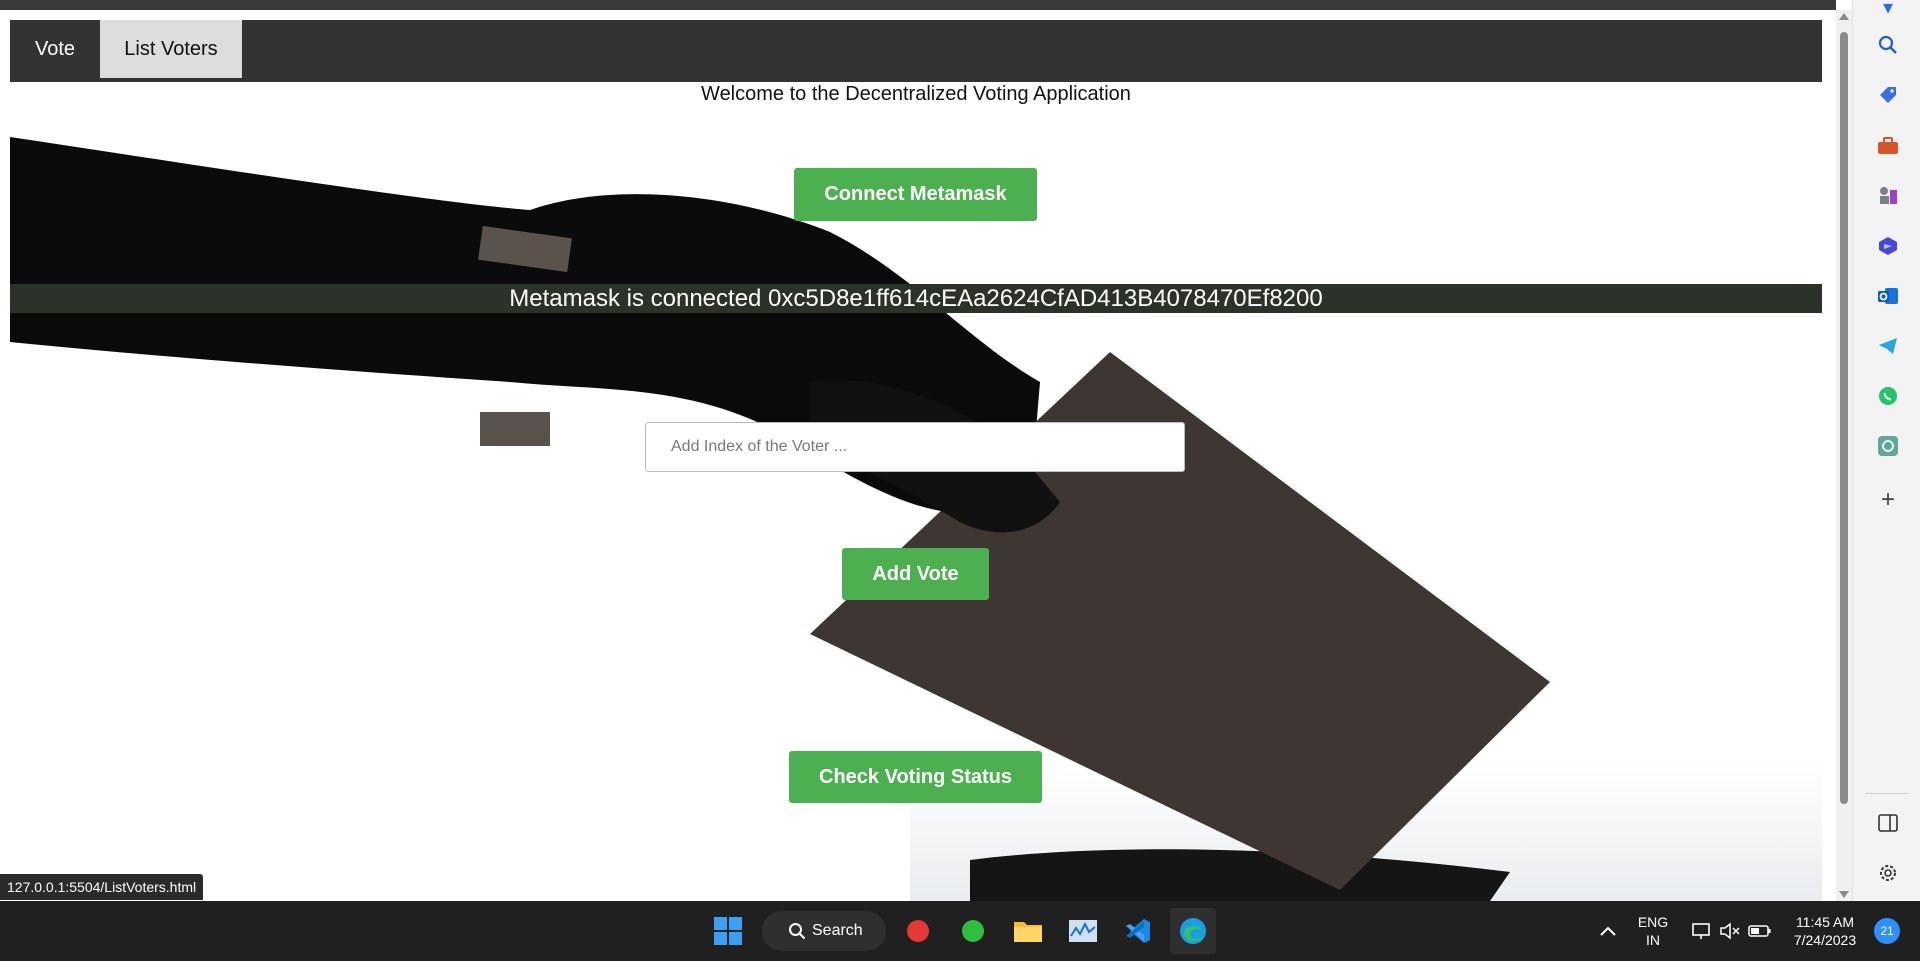 Image resolution: width=1920 pixels, height=961 pixels. I want to click on battery-icon, so click(1760, 931).